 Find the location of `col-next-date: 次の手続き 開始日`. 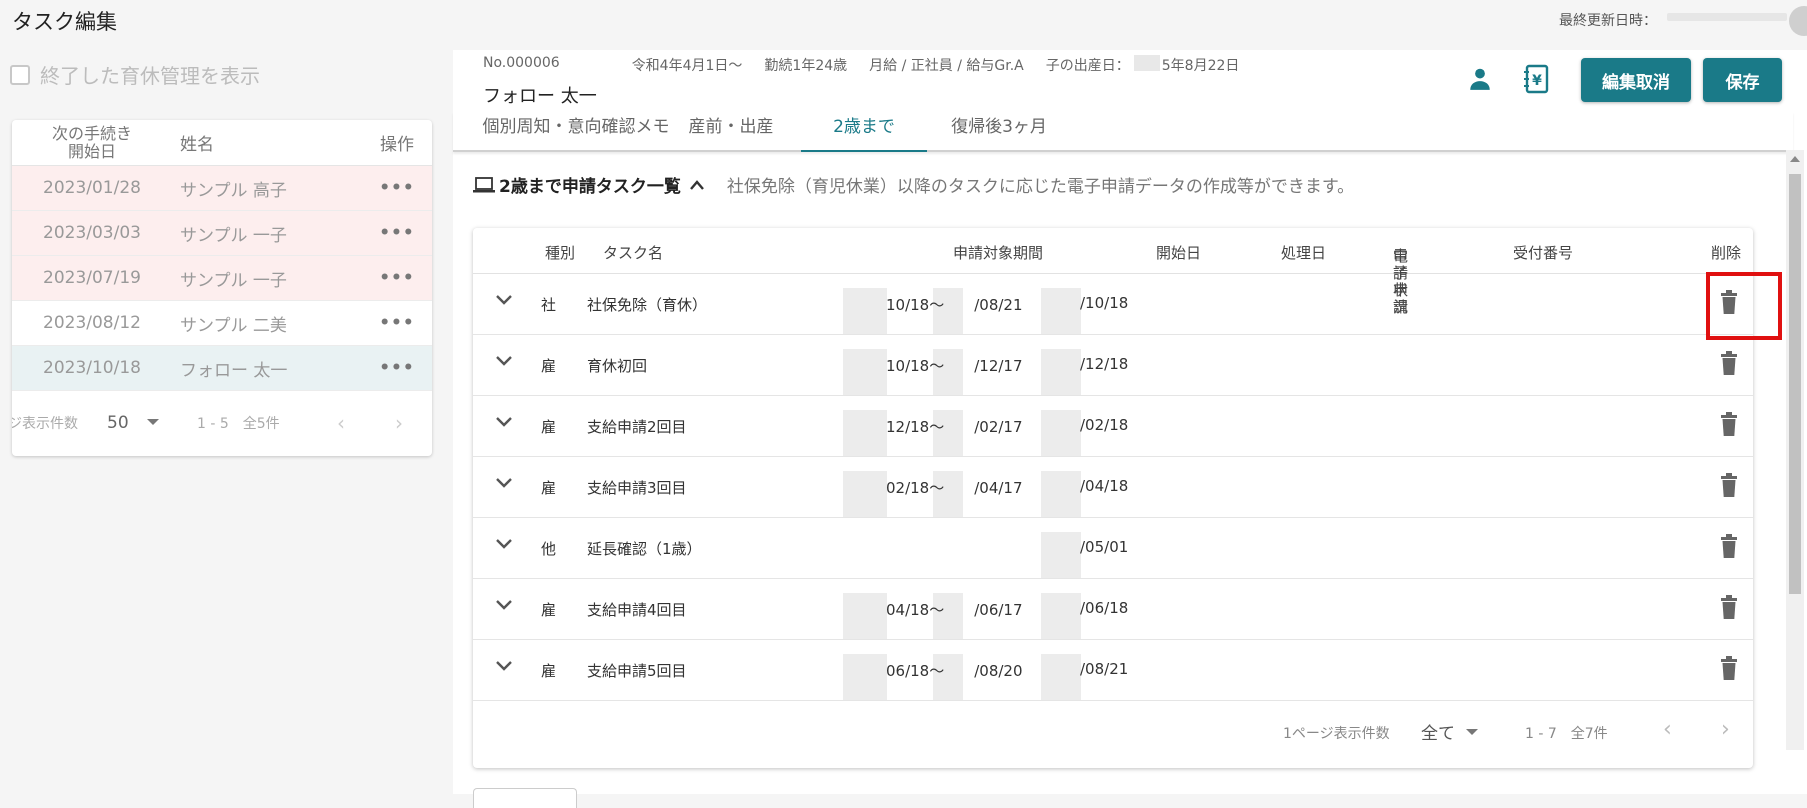

col-next-date: 次の手続き 開始日 is located at coordinates (92, 142).